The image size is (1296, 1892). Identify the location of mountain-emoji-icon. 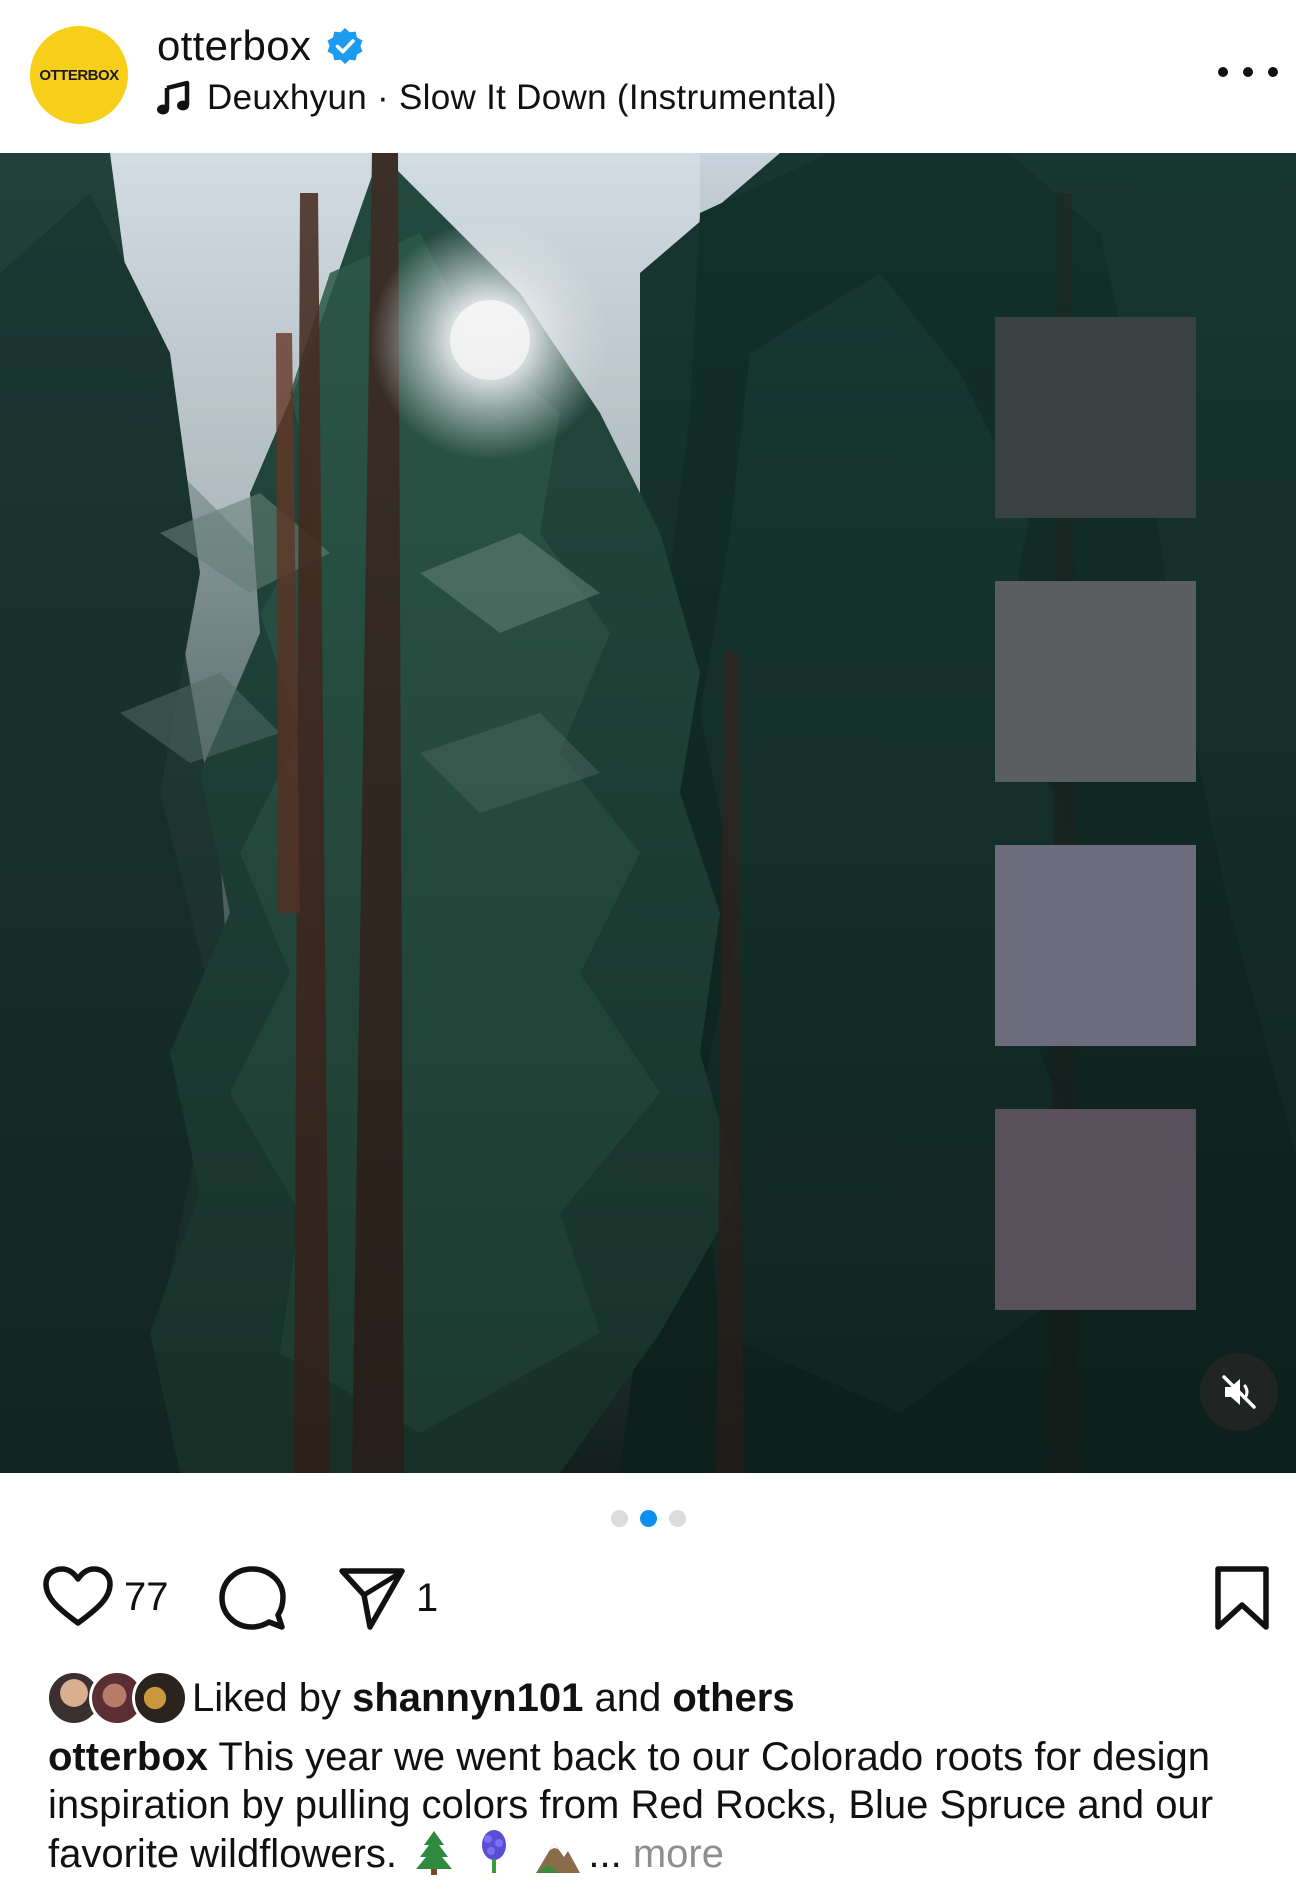
(558, 1858).